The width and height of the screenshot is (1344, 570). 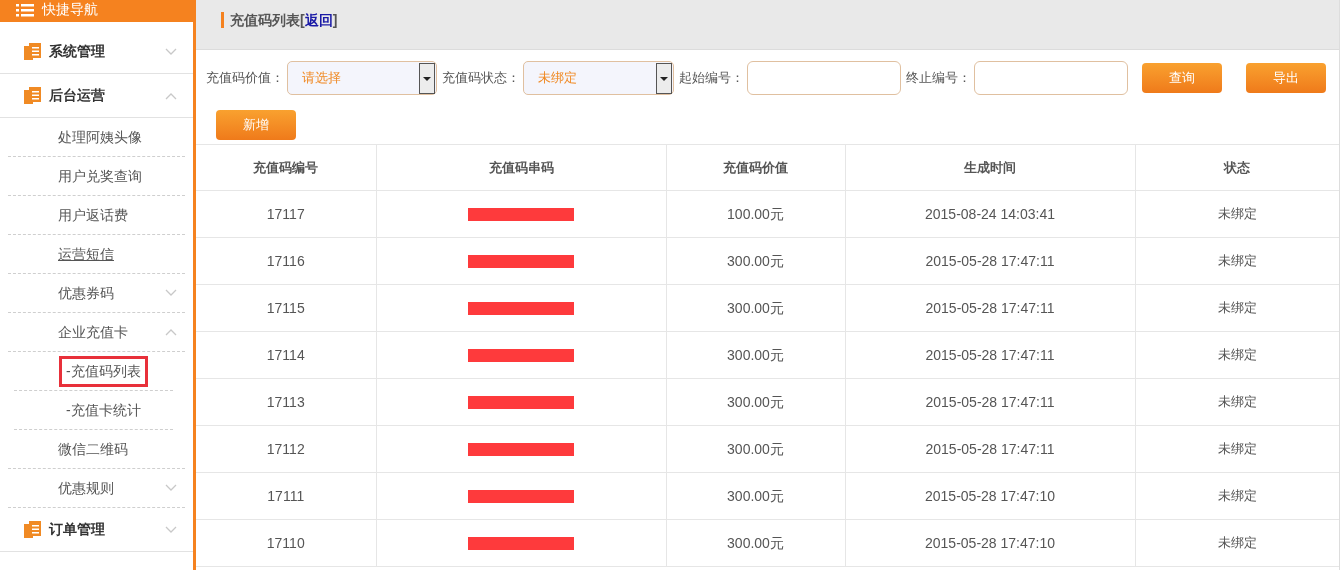 What do you see at coordinates (286, 496) in the screenshot?
I see `table-cell: 17111` at bounding box center [286, 496].